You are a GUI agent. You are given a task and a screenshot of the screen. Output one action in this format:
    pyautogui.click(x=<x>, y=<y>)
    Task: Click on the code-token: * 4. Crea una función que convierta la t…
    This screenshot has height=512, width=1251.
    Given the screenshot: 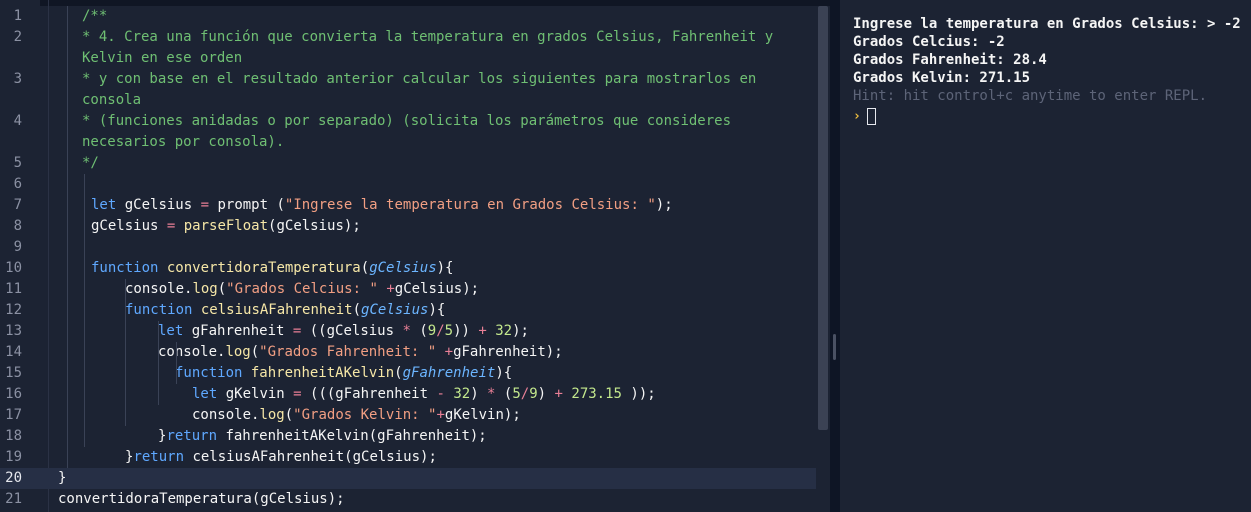 What is the action you would take?
    pyautogui.click(x=428, y=37)
    